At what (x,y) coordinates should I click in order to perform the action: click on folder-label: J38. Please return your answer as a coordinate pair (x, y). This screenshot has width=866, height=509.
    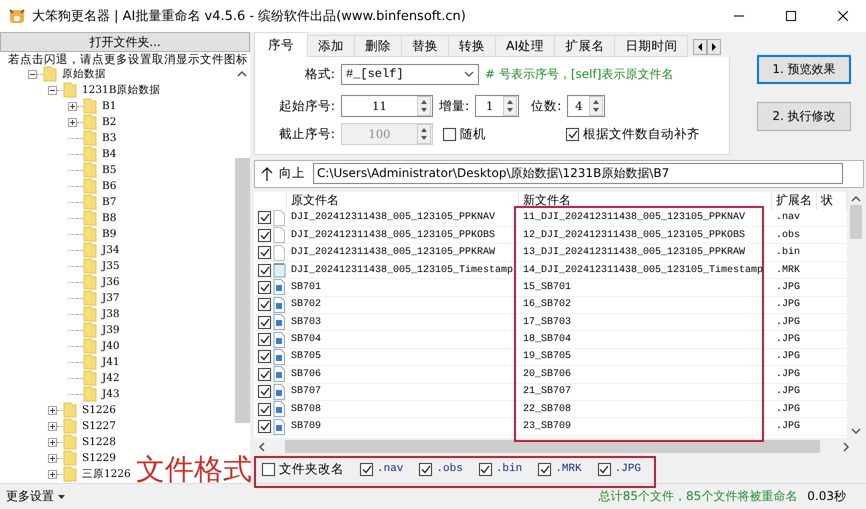
    Looking at the image, I should click on (111, 314).